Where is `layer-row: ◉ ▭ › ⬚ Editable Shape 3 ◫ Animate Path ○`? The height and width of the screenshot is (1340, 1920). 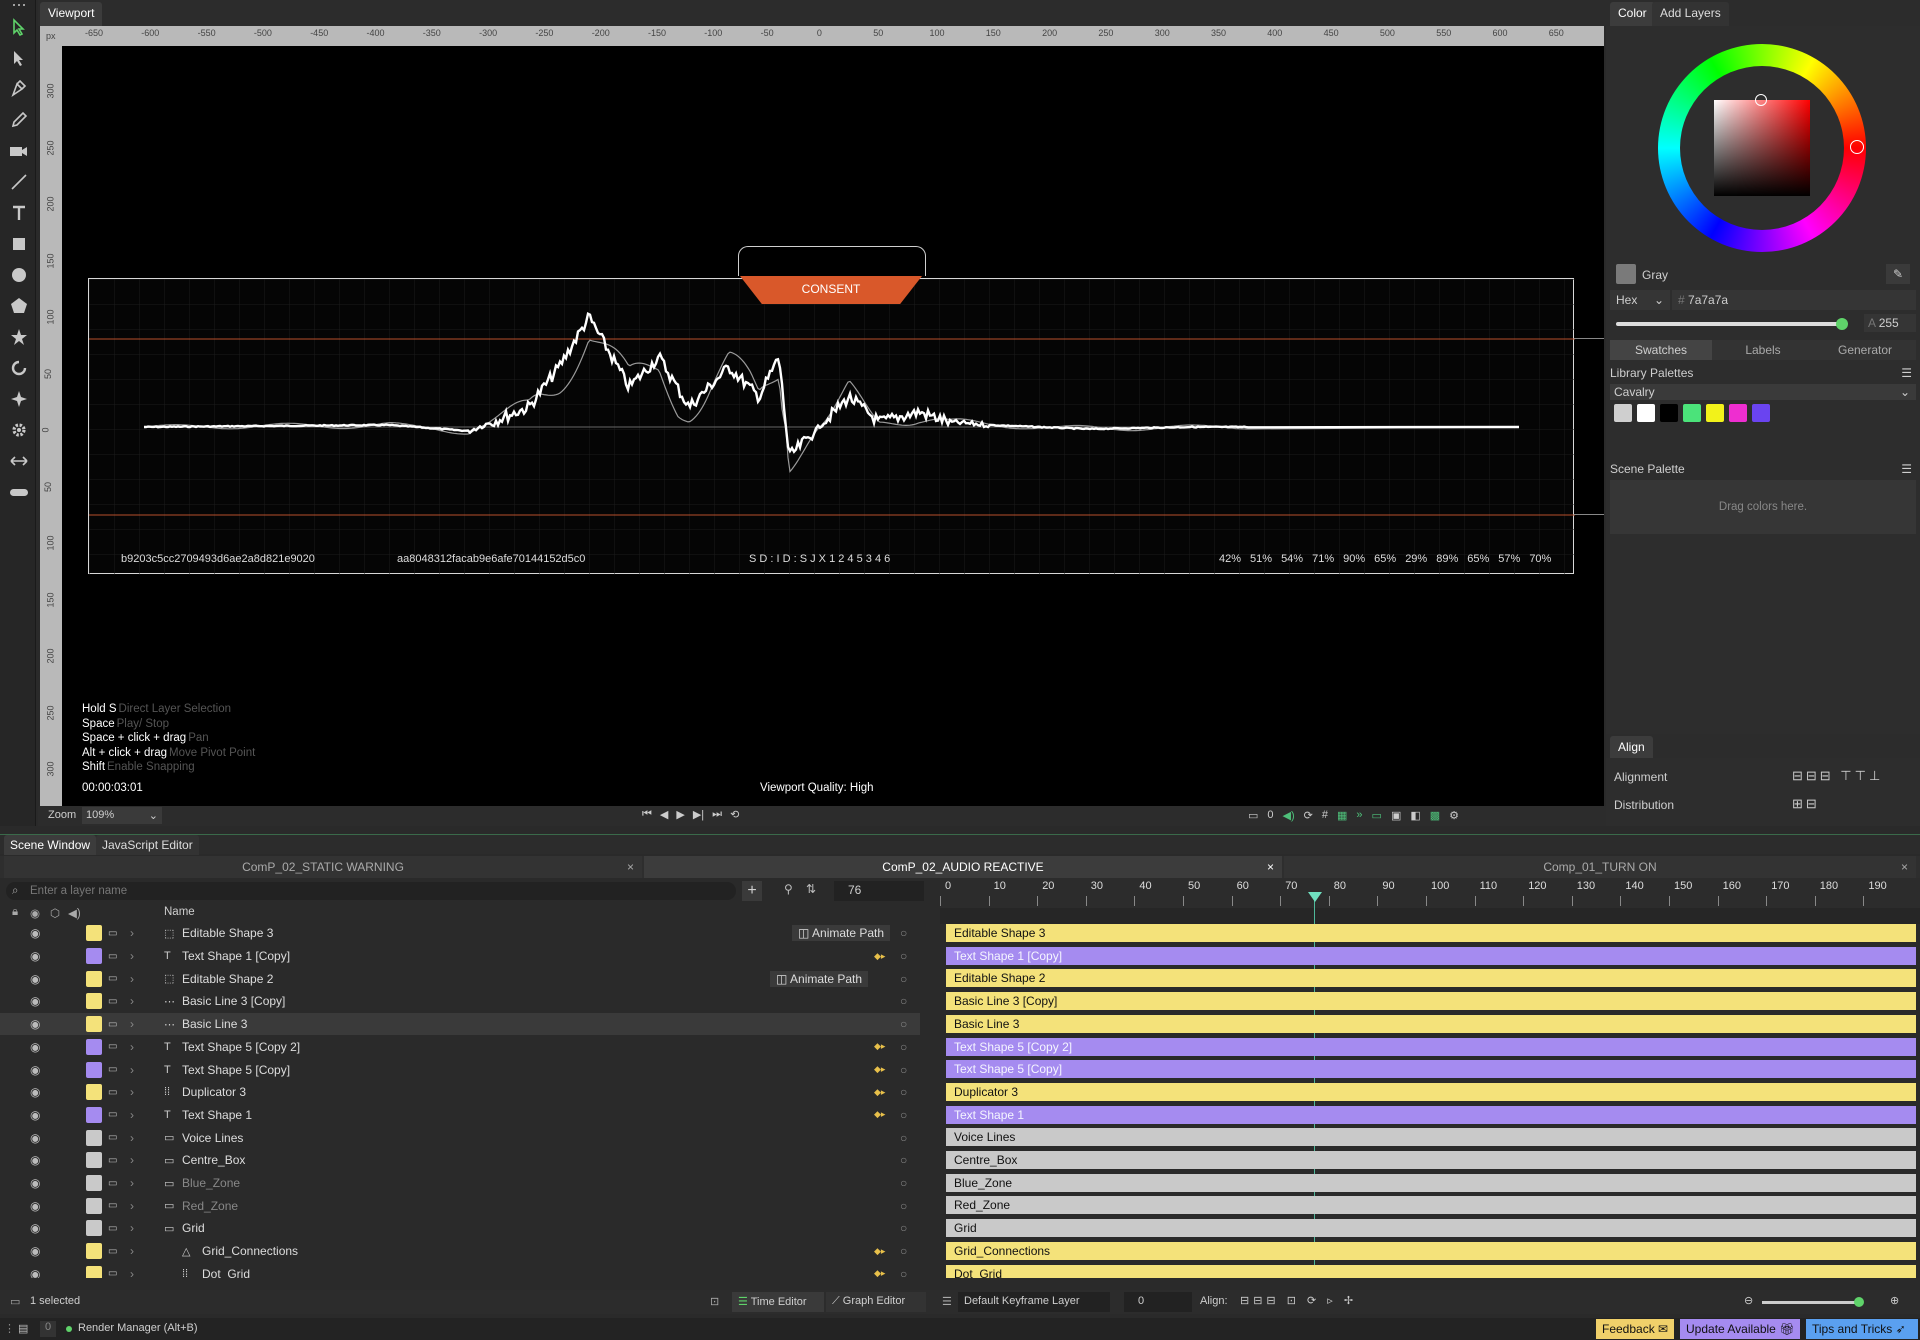
layer-row: ◉ ▭ › ⬚ Editable Shape 3 ◫ Animate Path ○ is located at coordinates (460, 933).